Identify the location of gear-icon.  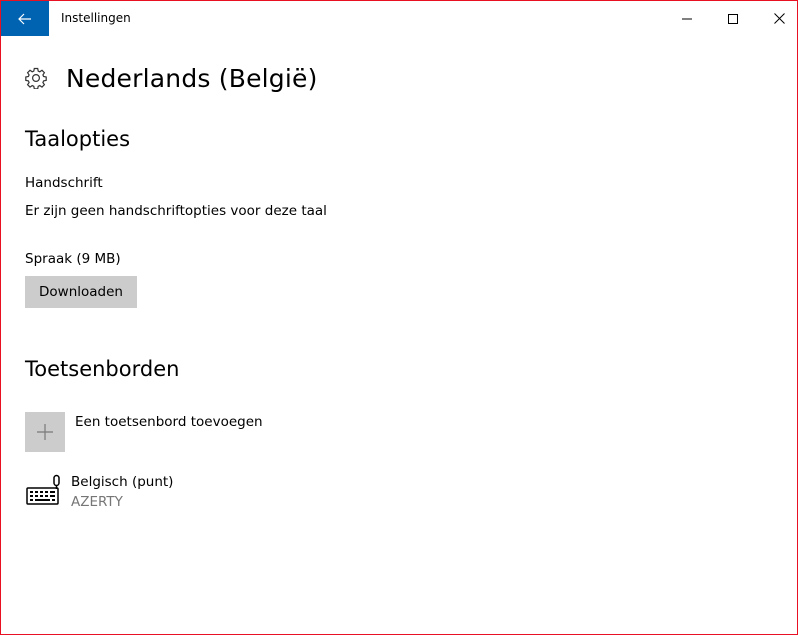
(36, 78).